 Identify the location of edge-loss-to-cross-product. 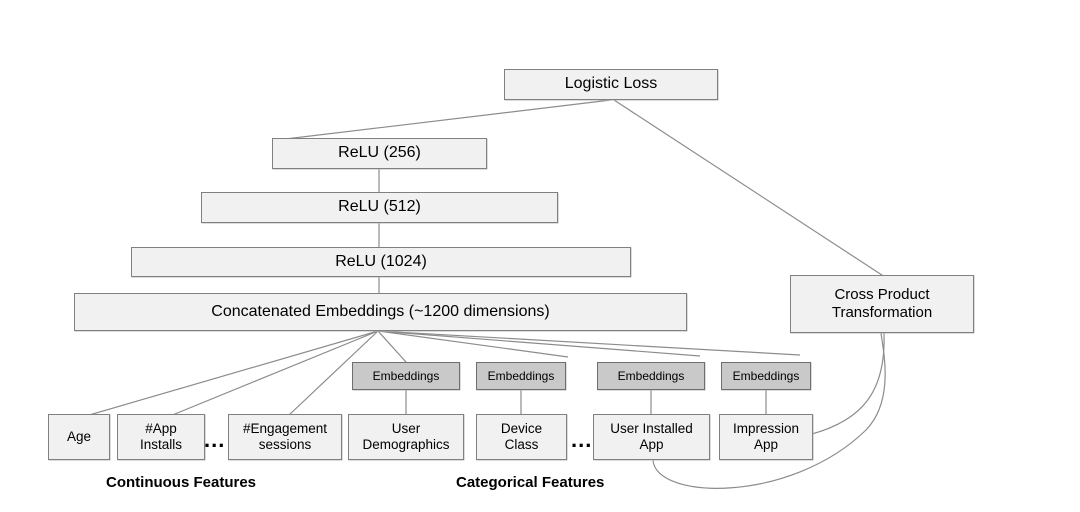
(751, 189).